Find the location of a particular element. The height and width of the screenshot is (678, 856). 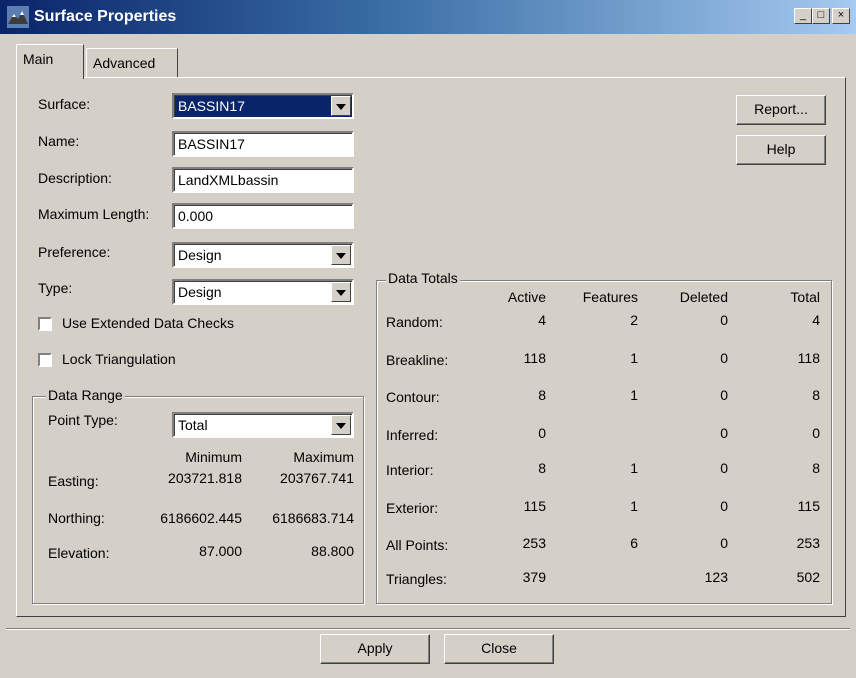

close-button-label: Close is located at coordinates (499, 648).